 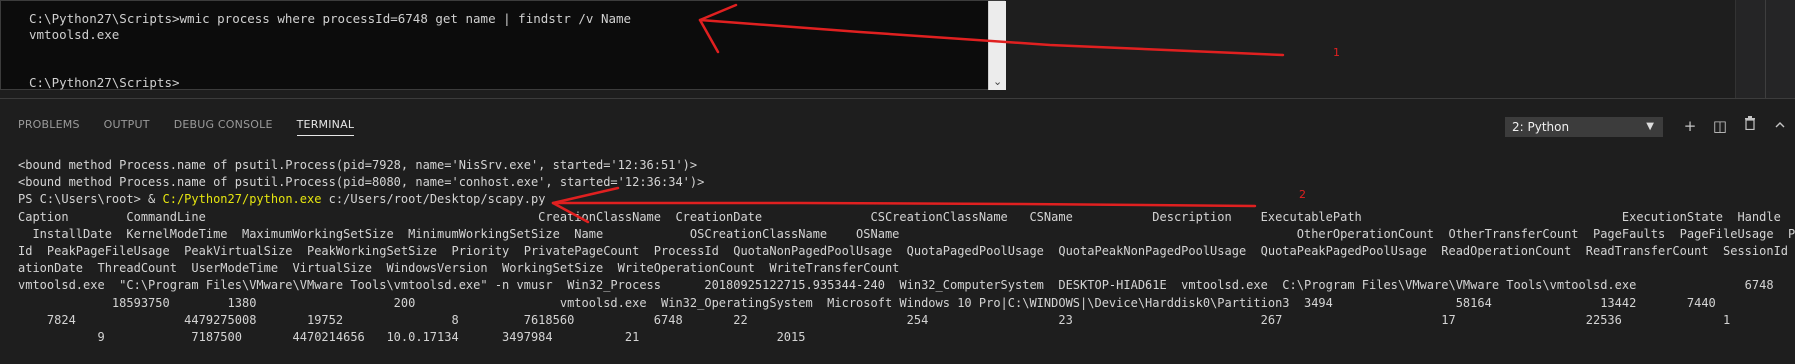 What do you see at coordinates (718, 28) in the screenshot?
I see `annotation-arrow-1-head` at bounding box center [718, 28].